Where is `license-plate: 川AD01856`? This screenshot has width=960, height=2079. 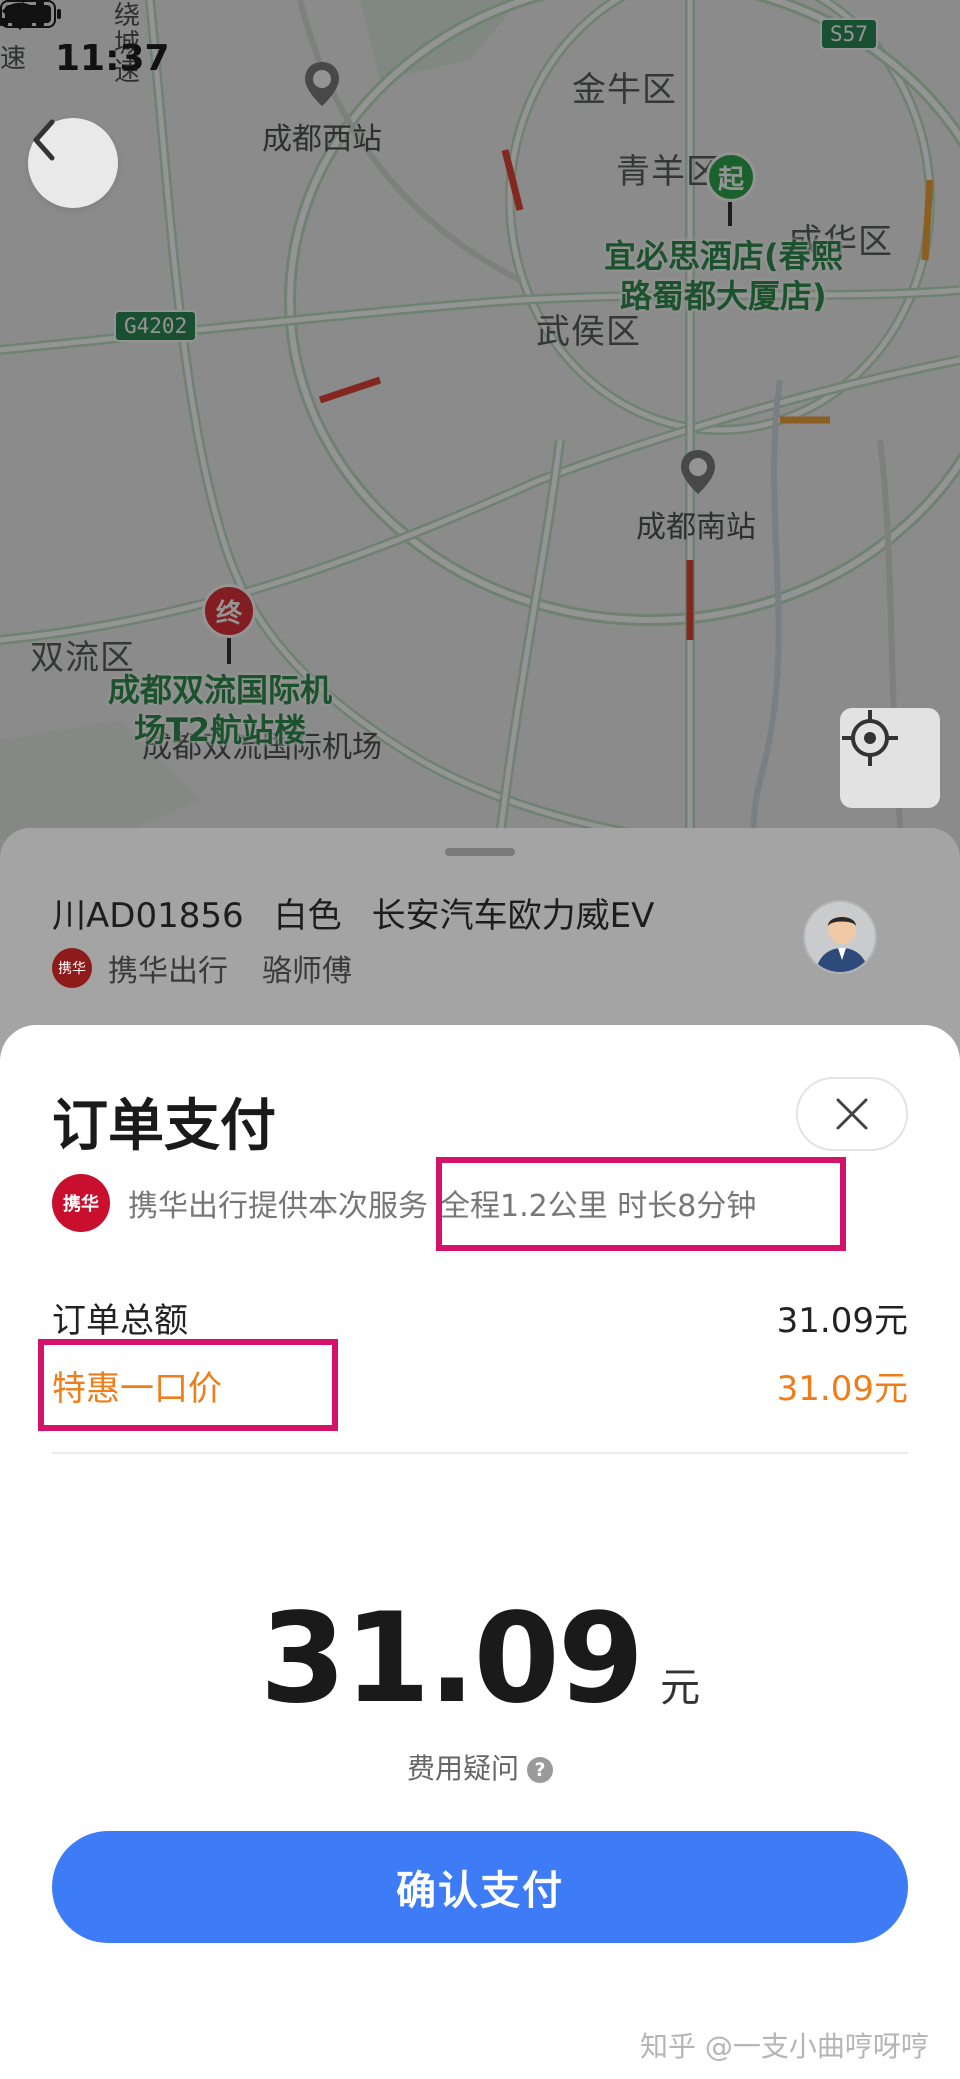
license-plate: 川AD01856 is located at coordinates (148, 916).